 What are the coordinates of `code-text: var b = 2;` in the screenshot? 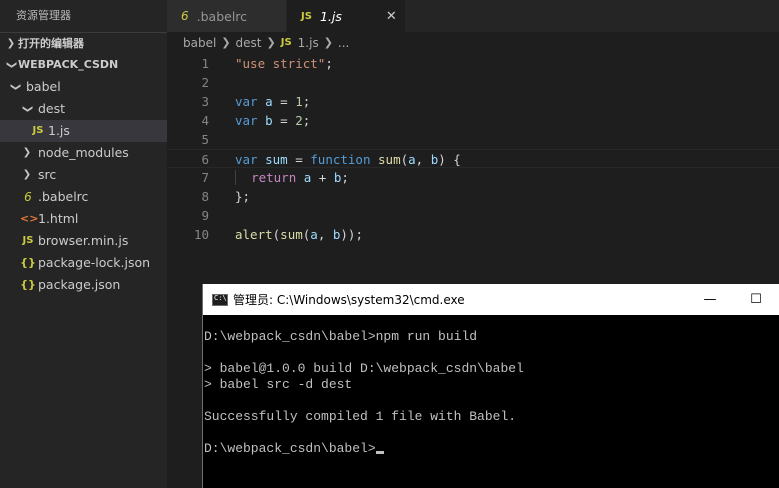 It's located at (273, 120).